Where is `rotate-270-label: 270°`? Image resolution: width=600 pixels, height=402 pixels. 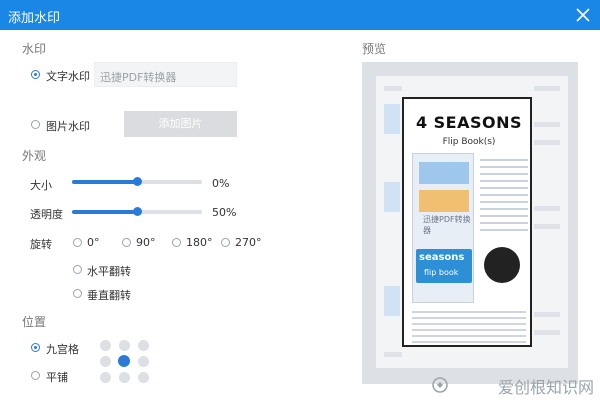 rotate-270-label: 270° is located at coordinates (248, 242).